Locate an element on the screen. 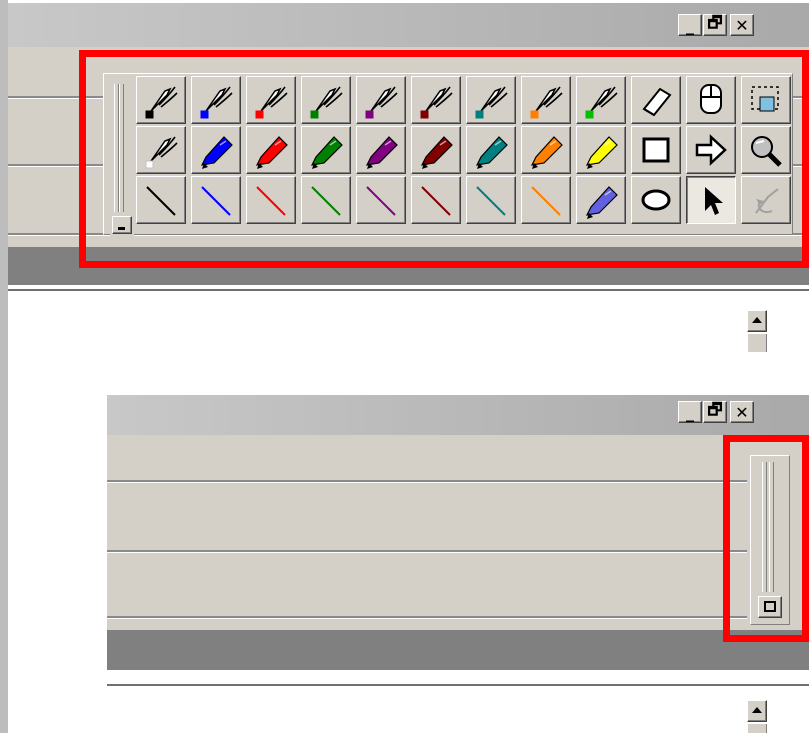 The width and height of the screenshot is (809, 733). screen-edge is located at coordinates (4, 366).